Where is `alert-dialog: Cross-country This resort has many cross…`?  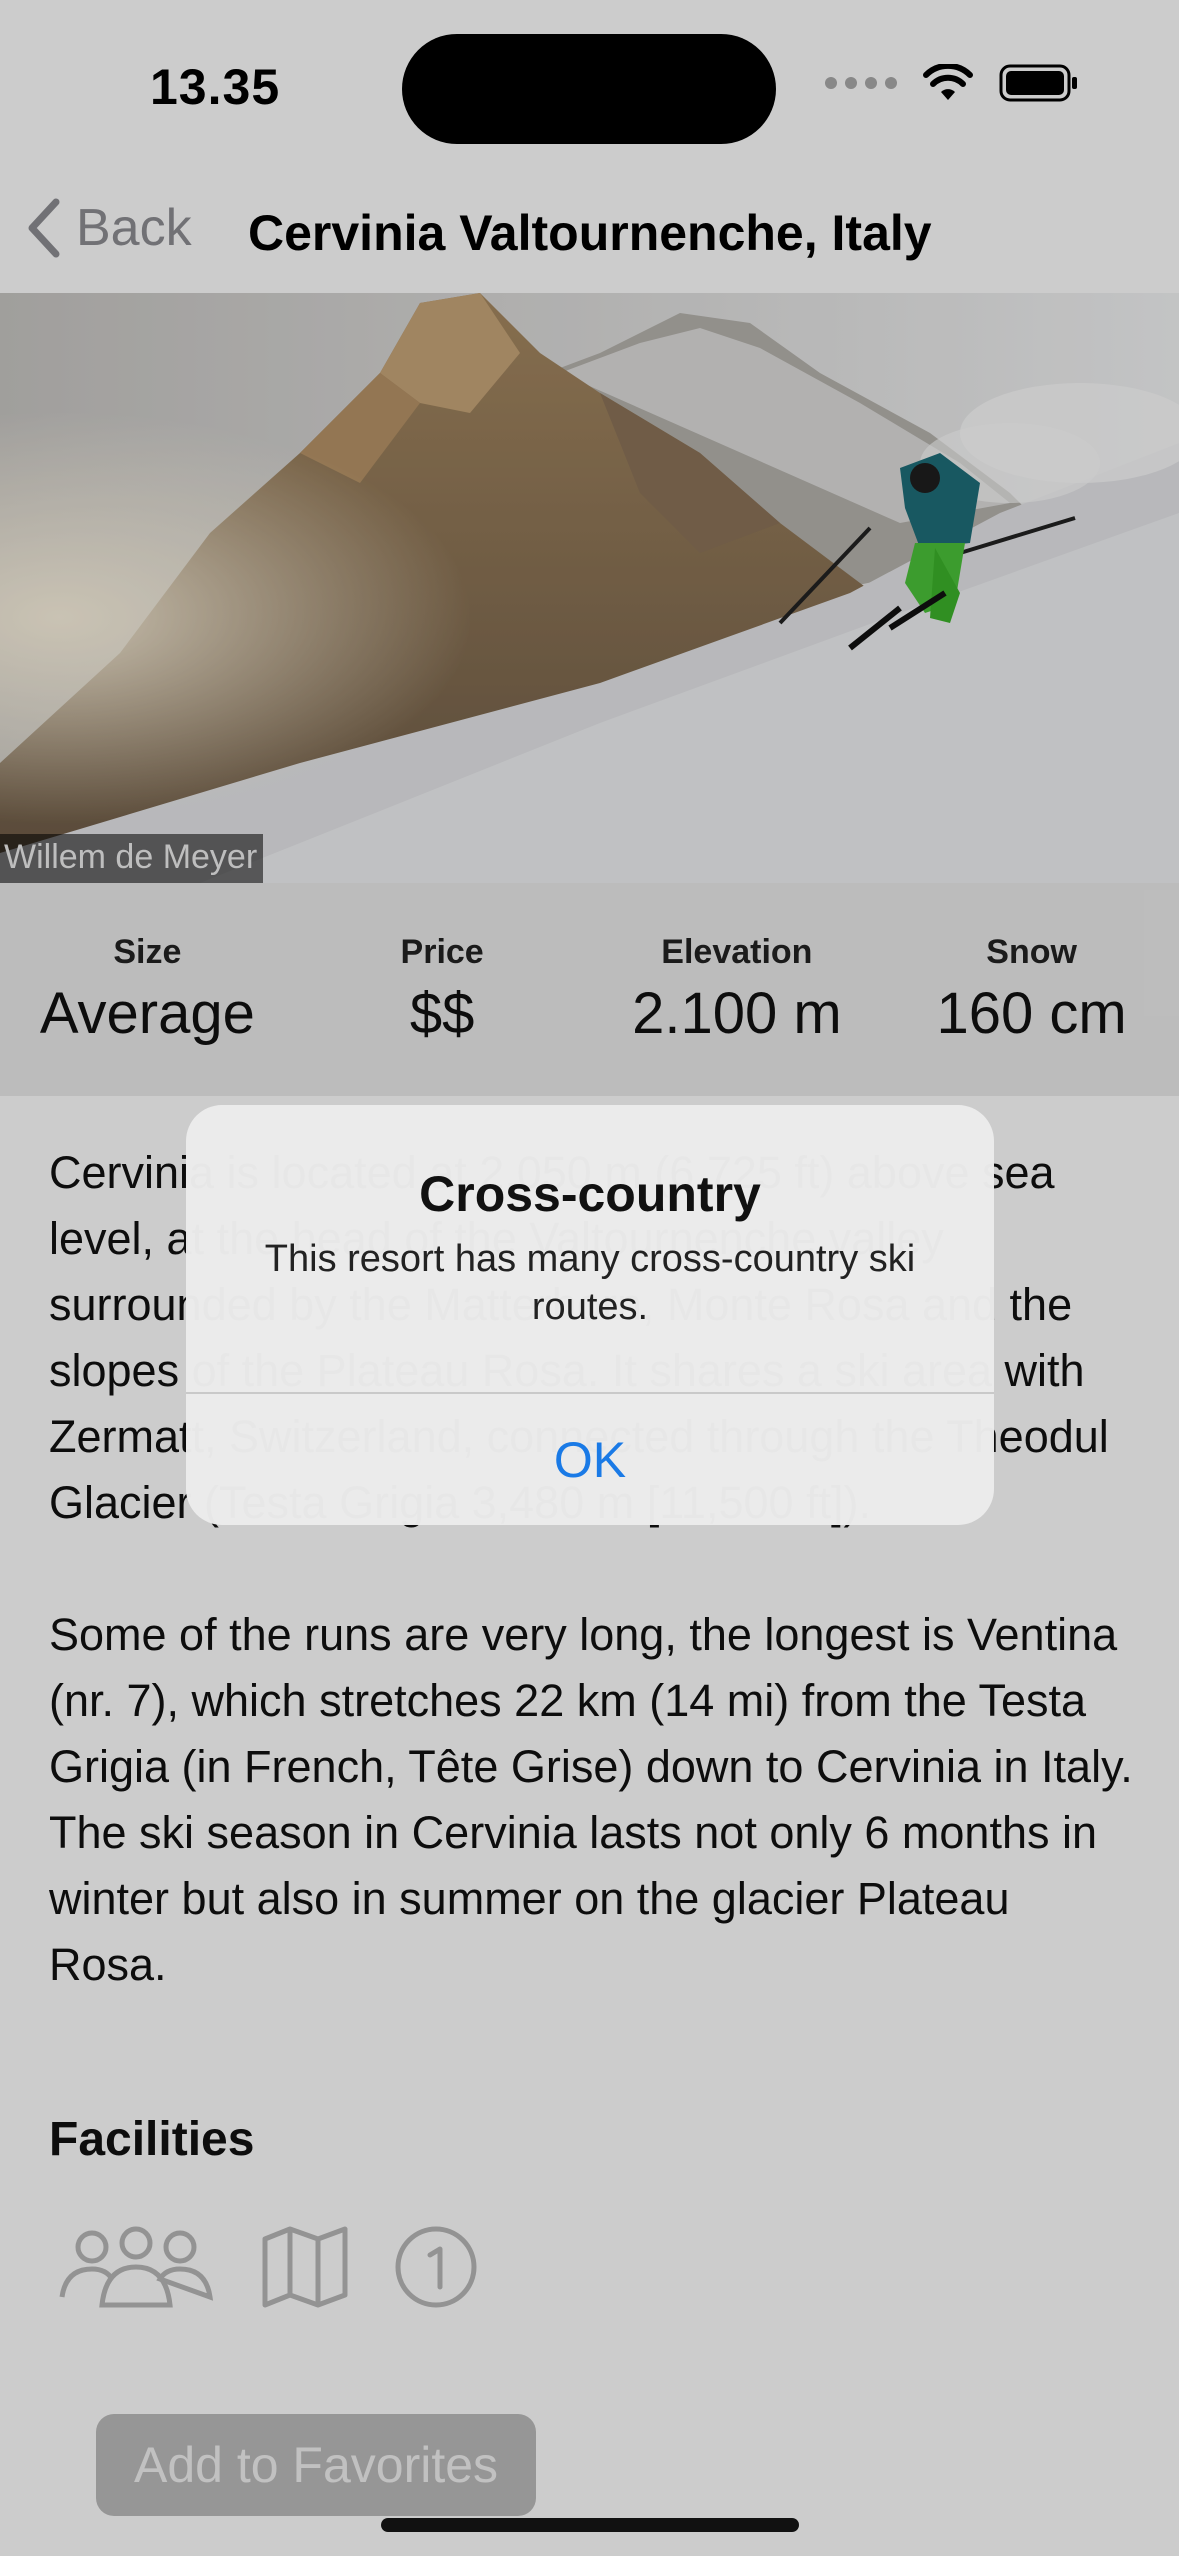
alert-dialog: Cross-country This resort has many cross… is located at coordinates (590, 1315).